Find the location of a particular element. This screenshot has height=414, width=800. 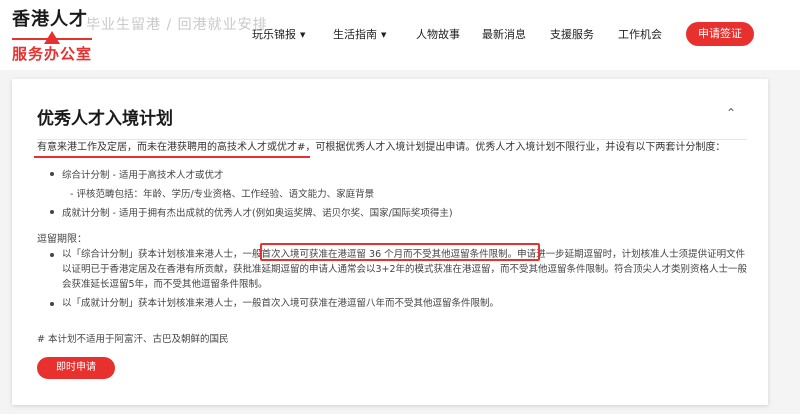

logo-subtitle: 服务办公室 is located at coordinates (52, 54).